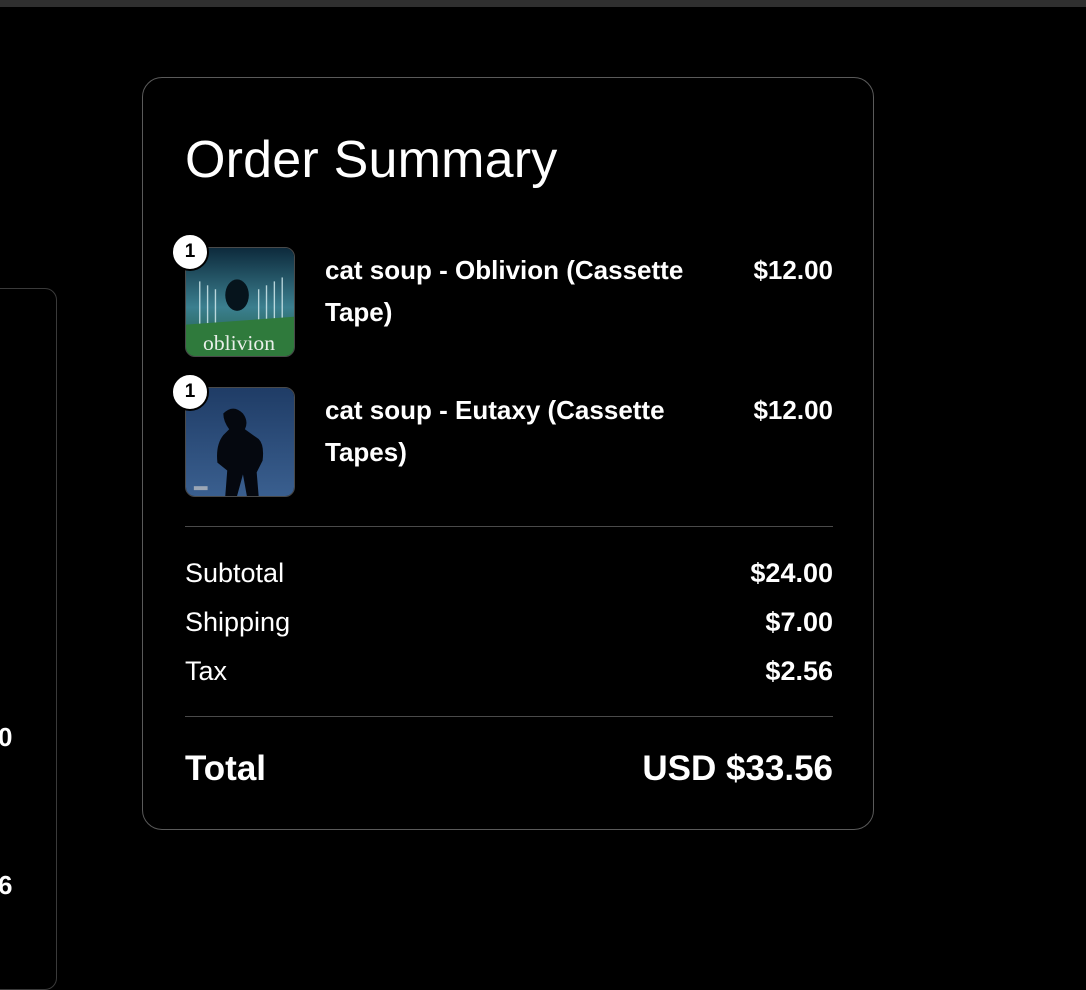  Describe the element at coordinates (799, 671) in the screenshot. I see `tax-value: $2.56` at that location.